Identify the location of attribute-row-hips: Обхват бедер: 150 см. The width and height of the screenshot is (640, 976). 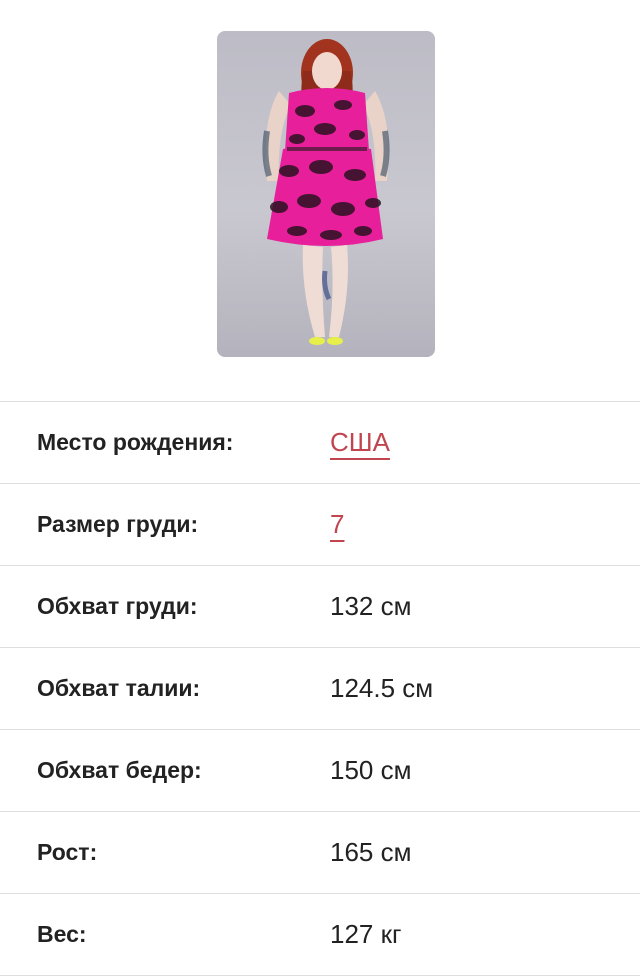
(320, 771).